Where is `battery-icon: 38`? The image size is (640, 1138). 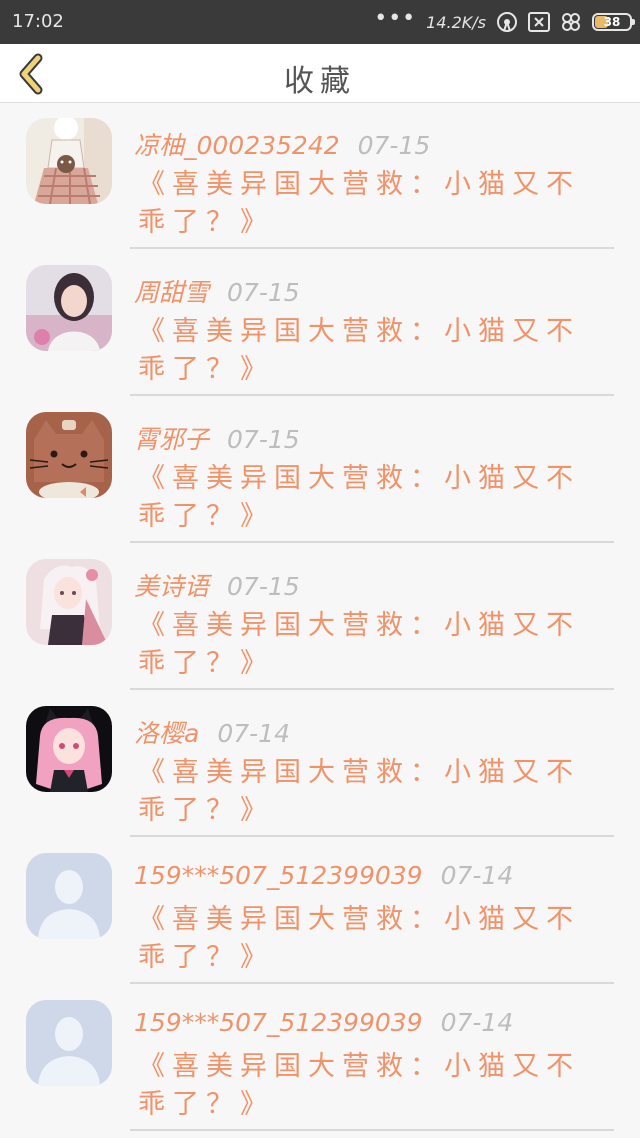
battery-icon: 38 is located at coordinates (613, 22).